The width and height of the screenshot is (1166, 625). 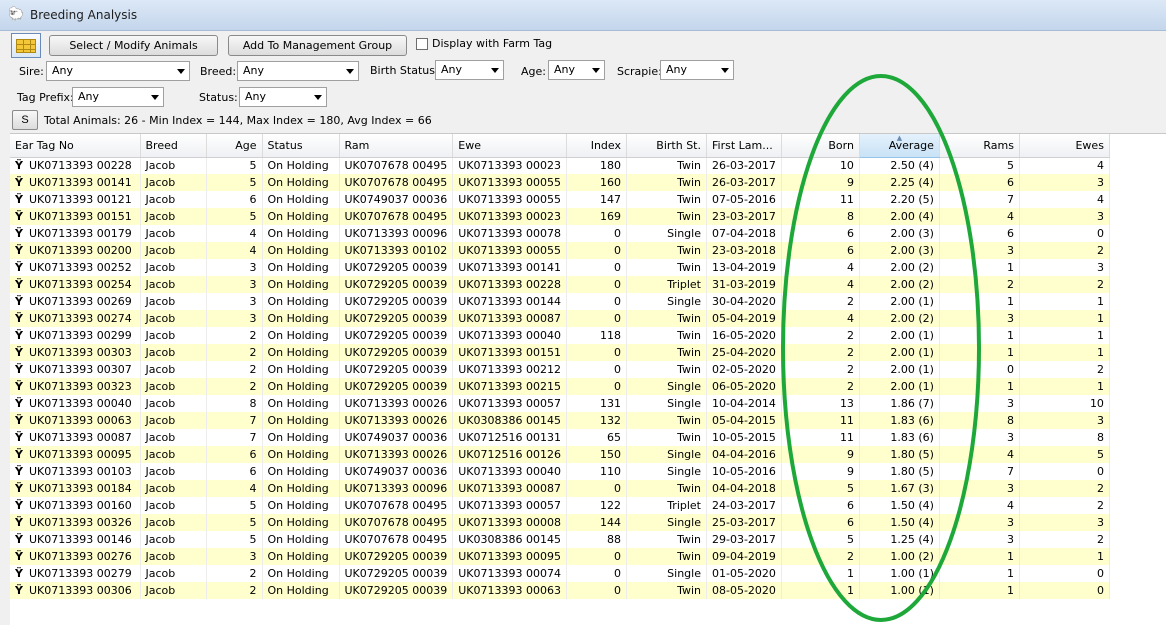 I want to click on table-cell: 9, so click(x=820, y=182).